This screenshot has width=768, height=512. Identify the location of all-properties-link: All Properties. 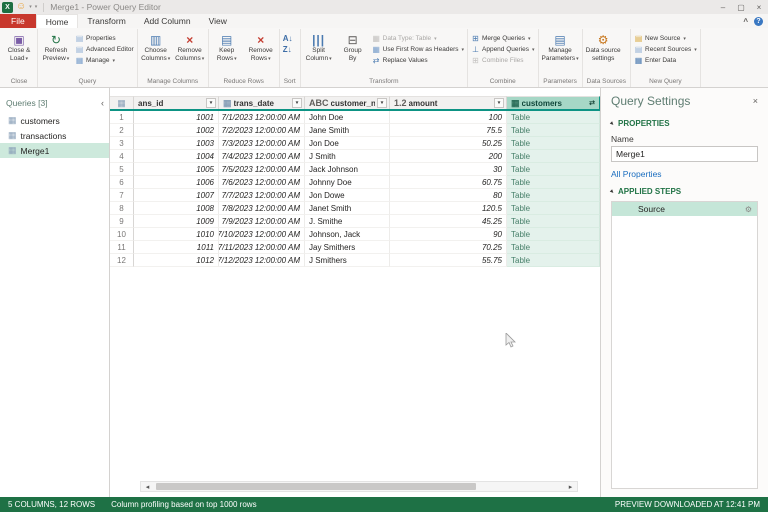
(684, 174).